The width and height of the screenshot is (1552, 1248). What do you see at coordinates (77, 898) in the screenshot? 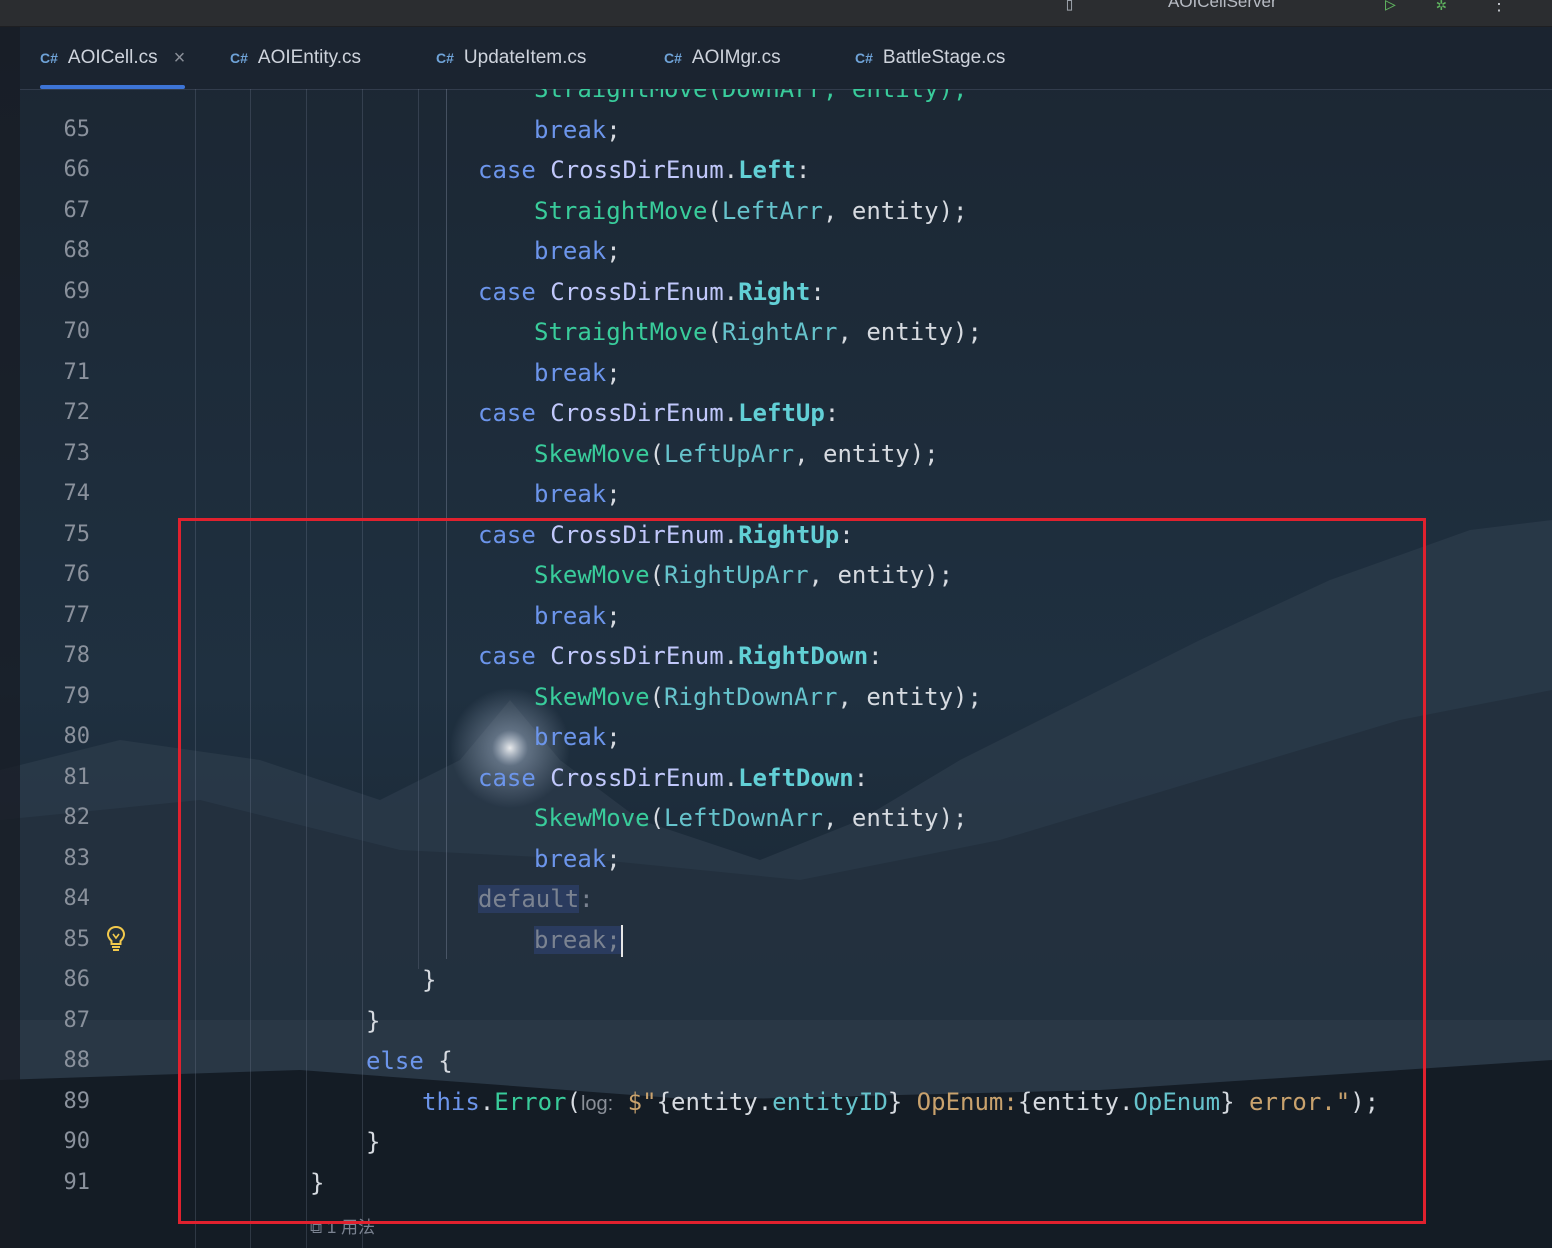
I see `line-number: 84` at bounding box center [77, 898].